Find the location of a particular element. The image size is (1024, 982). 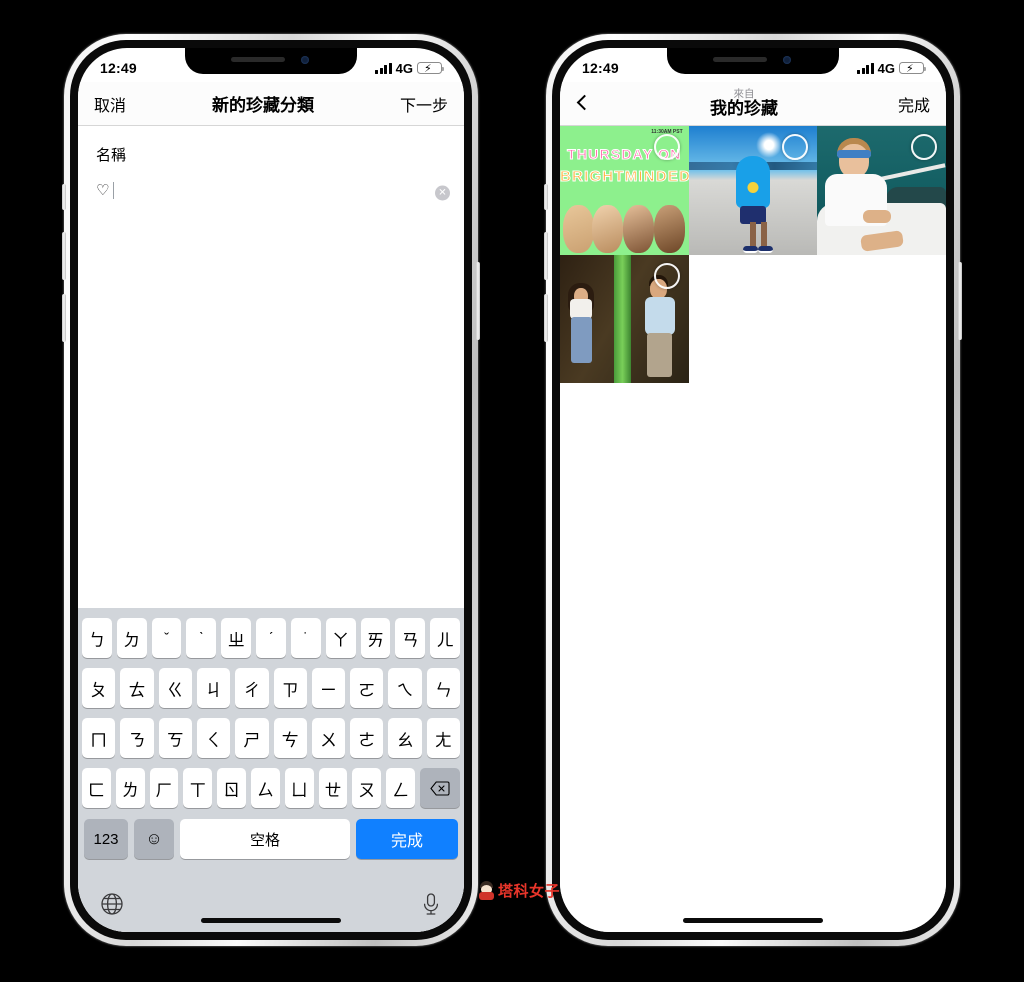

key-3-3: ㄒ is located at coordinates (198, 788).